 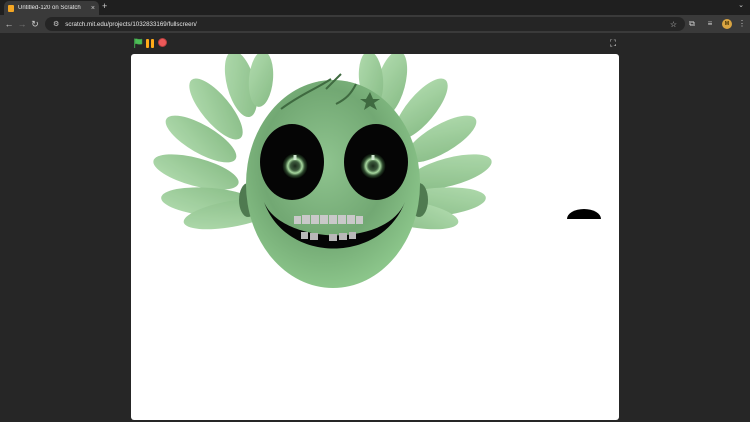 What do you see at coordinates (741, 5) in the screenshot?
I see `tab-search-chevron-icon: ⌄` at bounding box center [741, 5].